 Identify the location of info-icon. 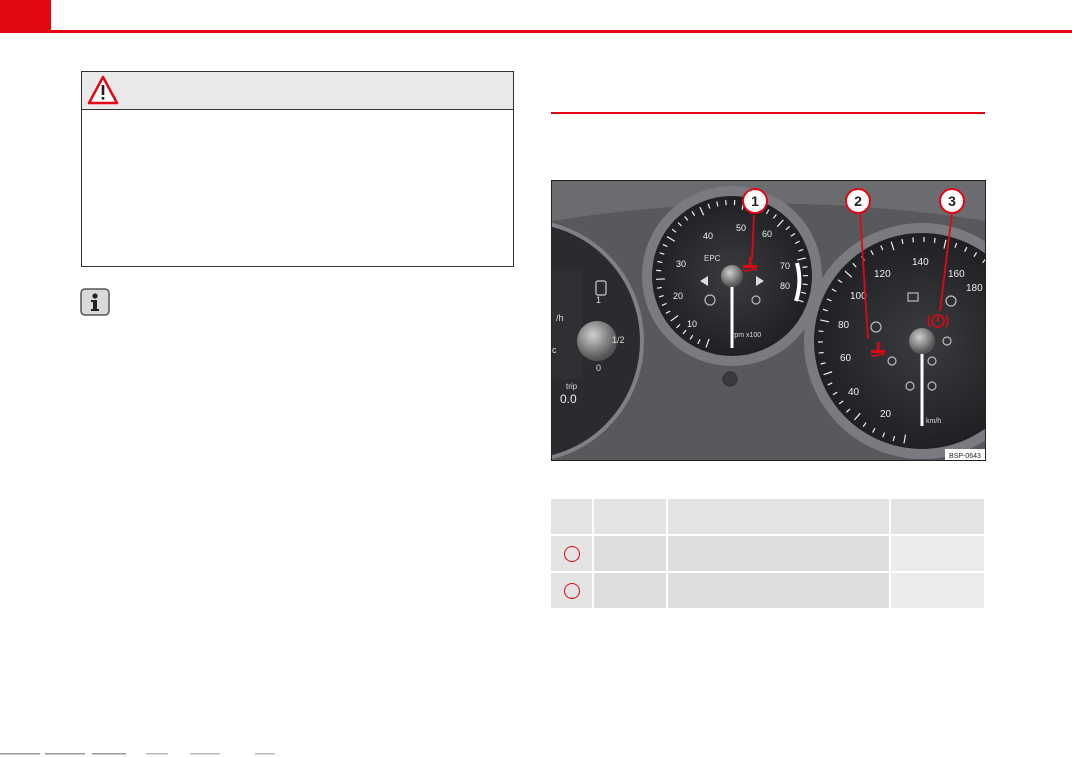
(95, 302).